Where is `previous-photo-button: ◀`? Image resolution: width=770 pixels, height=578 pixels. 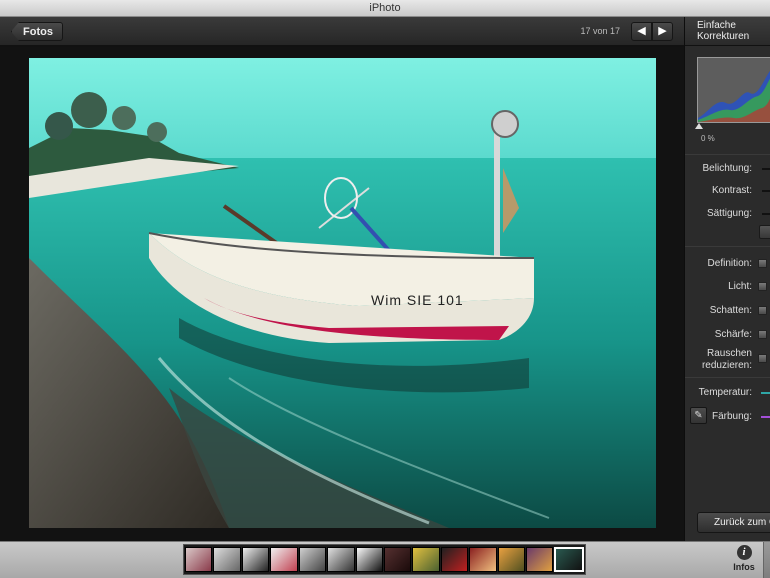 previous-photo-button: ◀ is located at coordinates (641, 31).